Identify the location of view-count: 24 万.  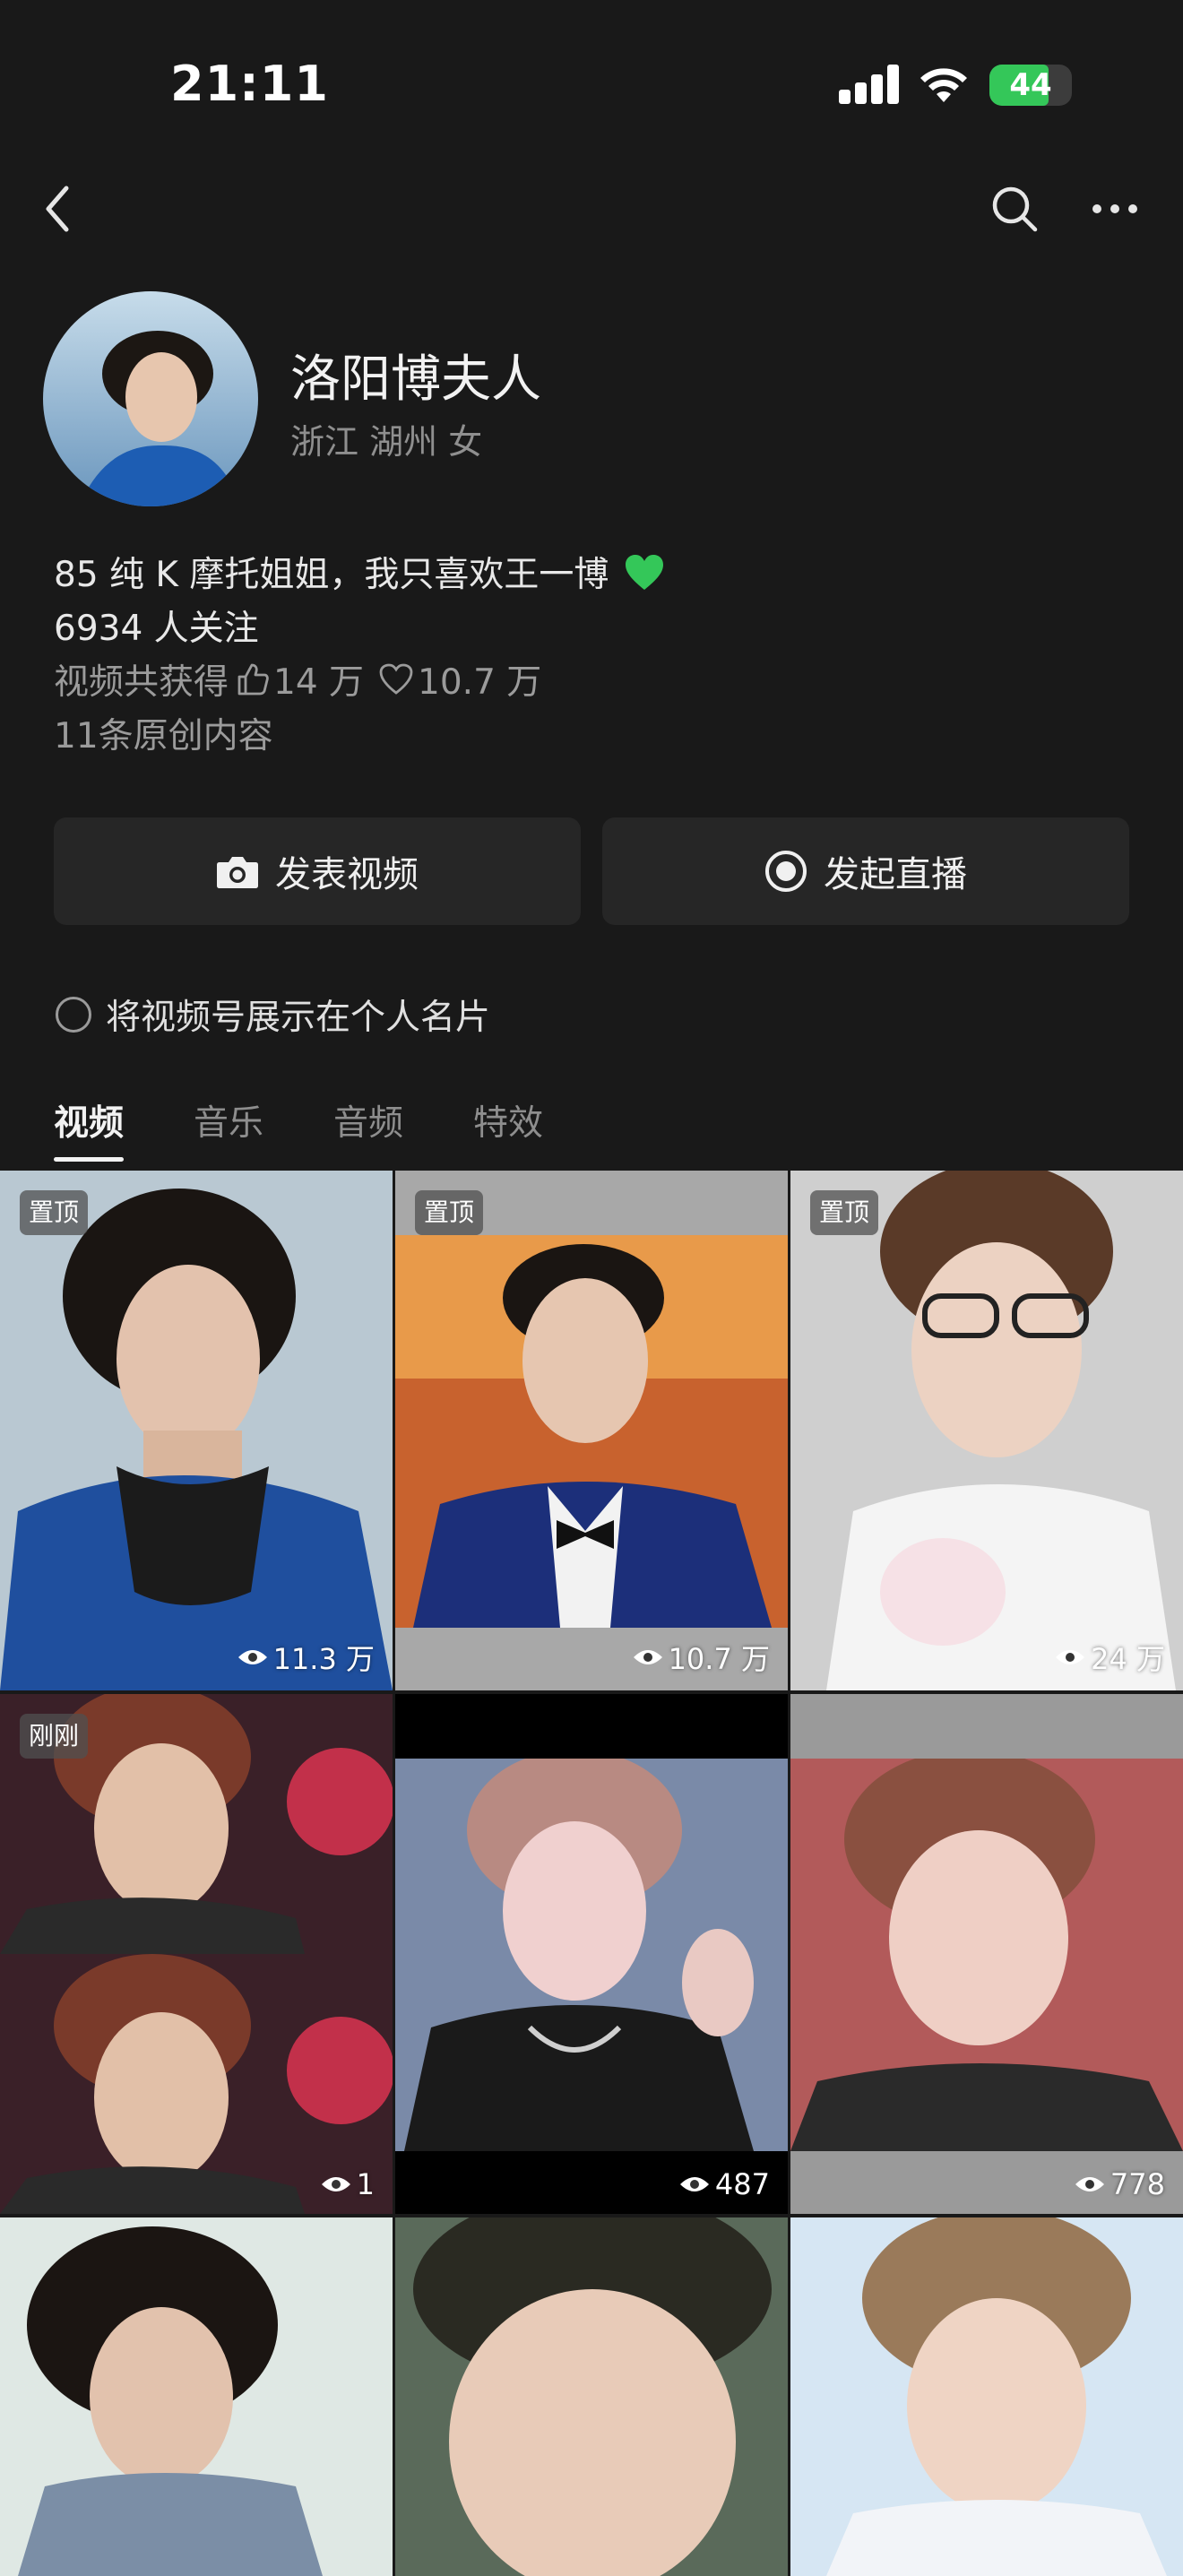
(1110, 1657).